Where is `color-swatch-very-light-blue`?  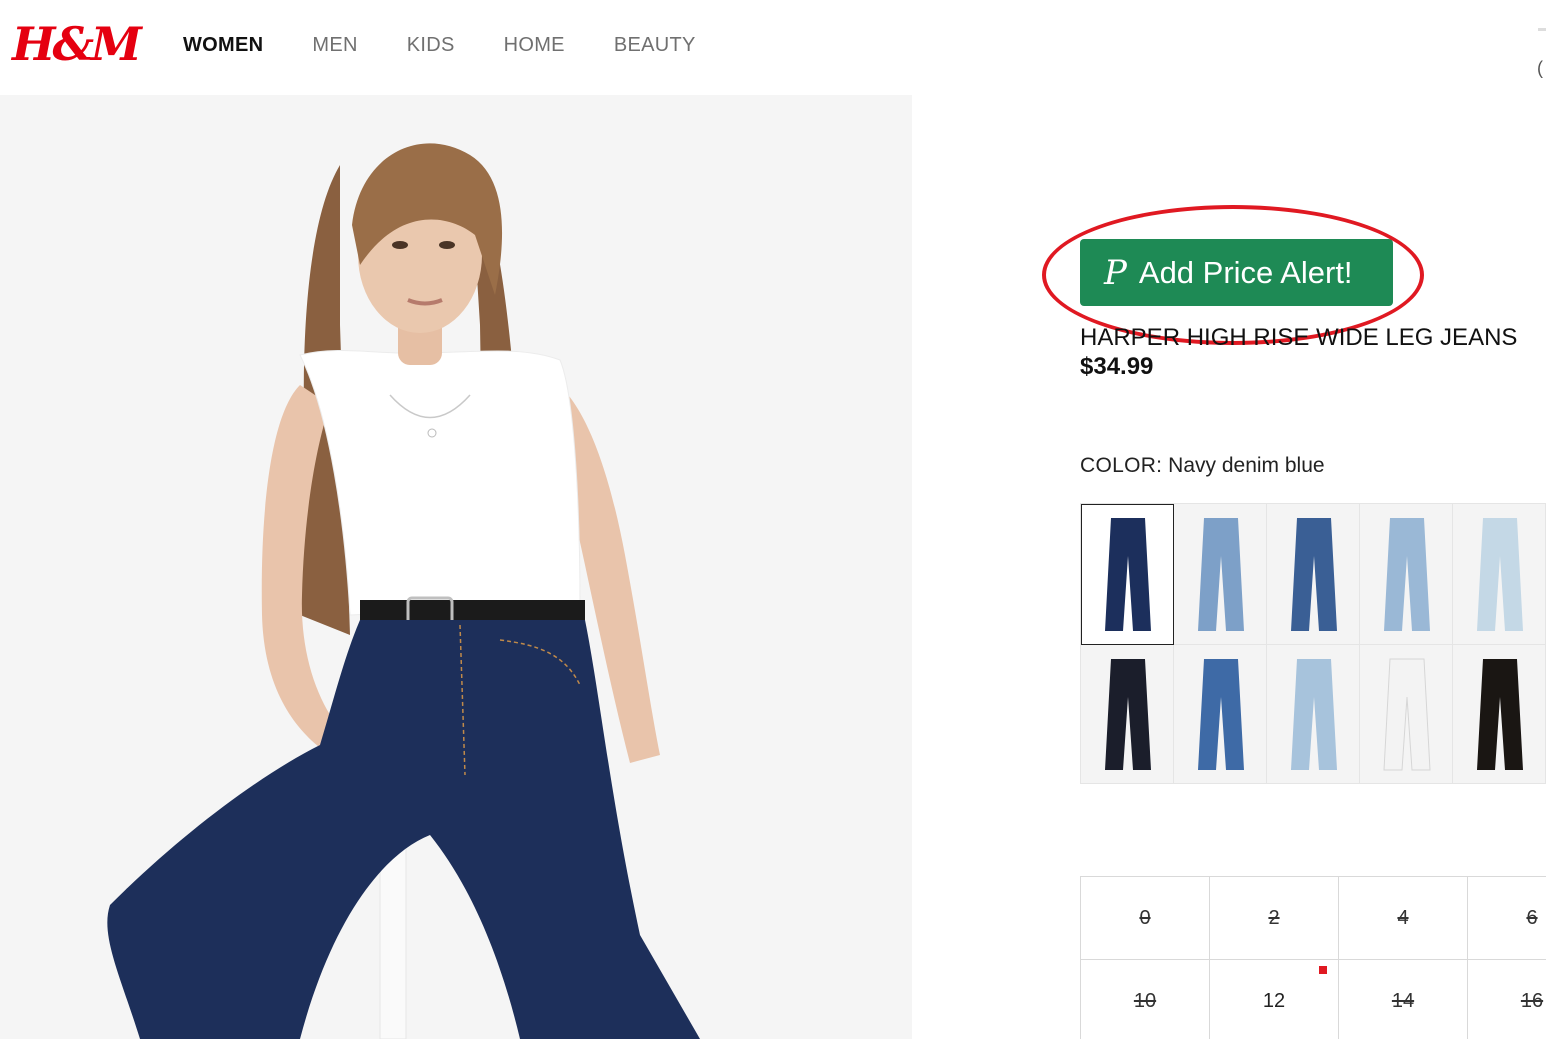 color-swatch-very-light-blue is located at coordinates (1499, 574).